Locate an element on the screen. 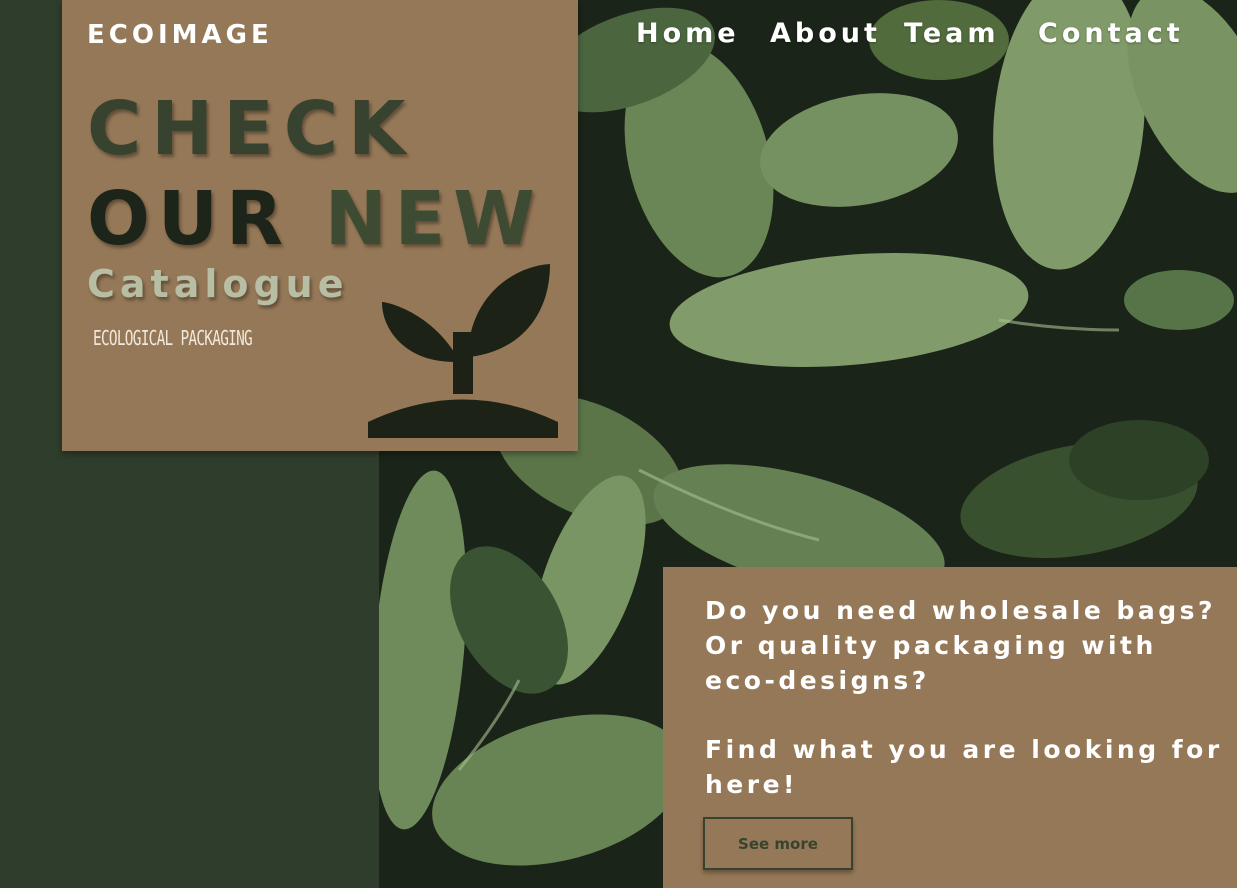 The height and width of the screenshot is (888, 1237). brand-logo-text: ECOIMAGE is located at coordinates (180, 35).